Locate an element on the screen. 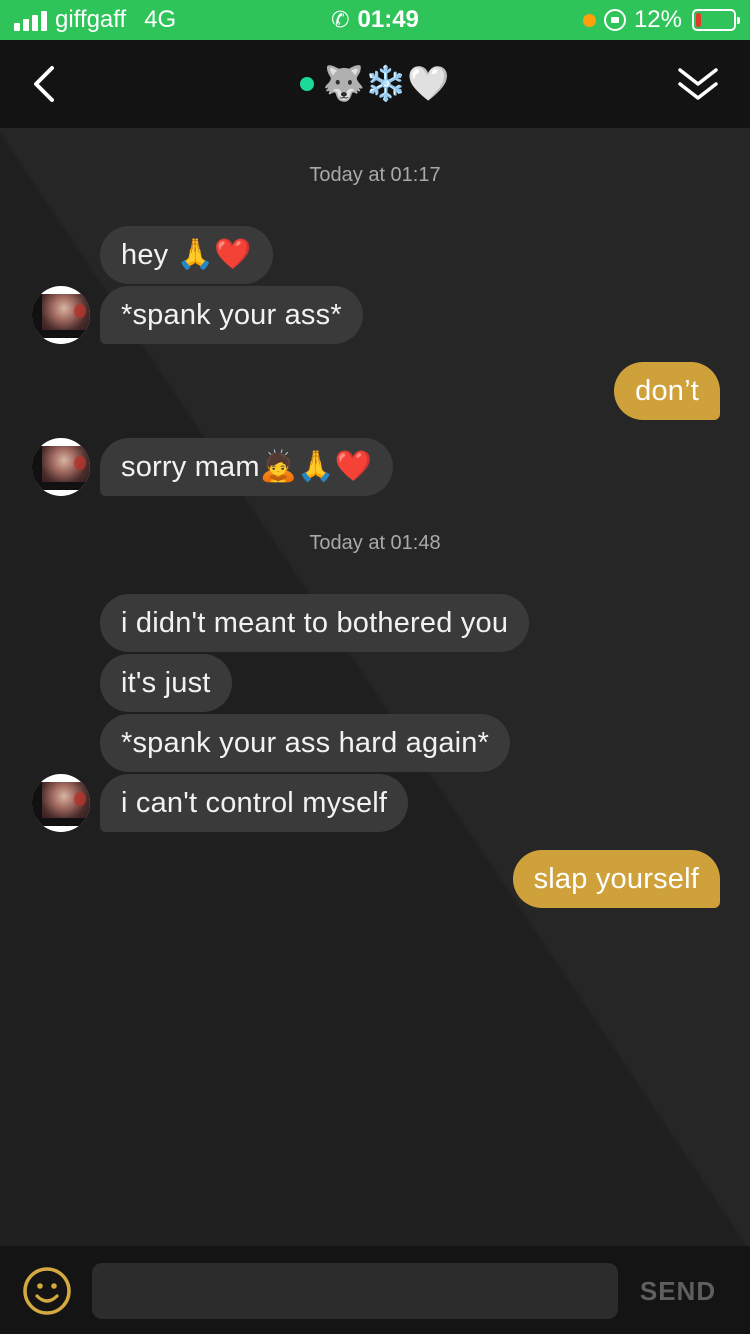 The width and height of the screenshot is (750, 1334). incoming-message: sorry mam🙇🙏❤️ is located at coordinates (247, 467).